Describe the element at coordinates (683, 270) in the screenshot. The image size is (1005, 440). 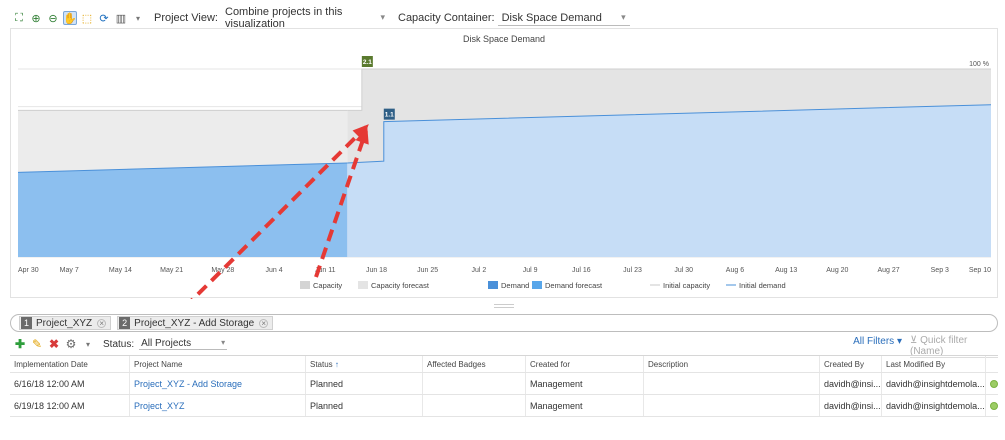
I see `x-tick-label: Jul 30` at that location.